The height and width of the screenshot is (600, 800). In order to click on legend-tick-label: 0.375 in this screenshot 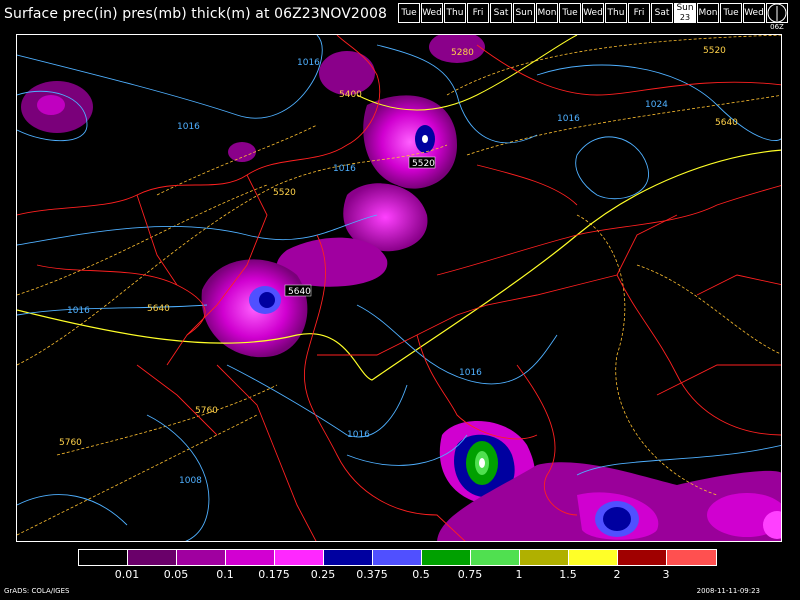, I will do `click(372, 574)`.